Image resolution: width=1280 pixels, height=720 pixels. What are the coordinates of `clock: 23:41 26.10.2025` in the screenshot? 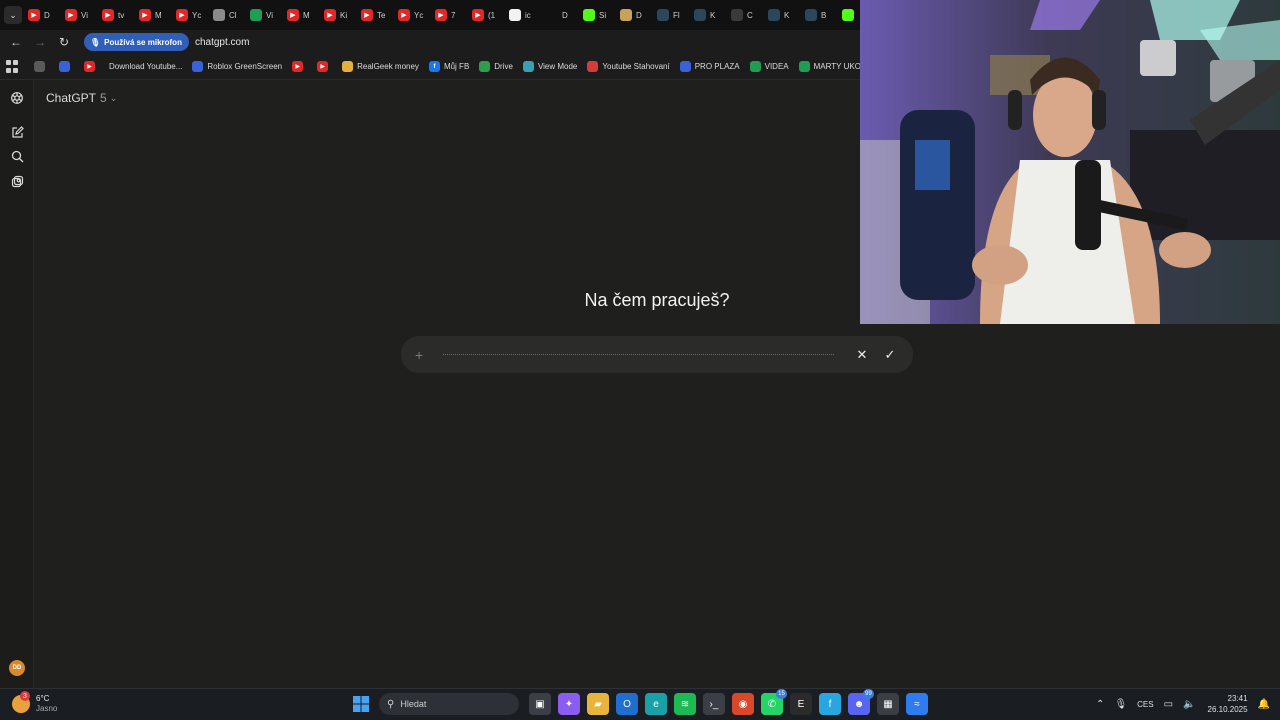 It's located at (1228, 704).